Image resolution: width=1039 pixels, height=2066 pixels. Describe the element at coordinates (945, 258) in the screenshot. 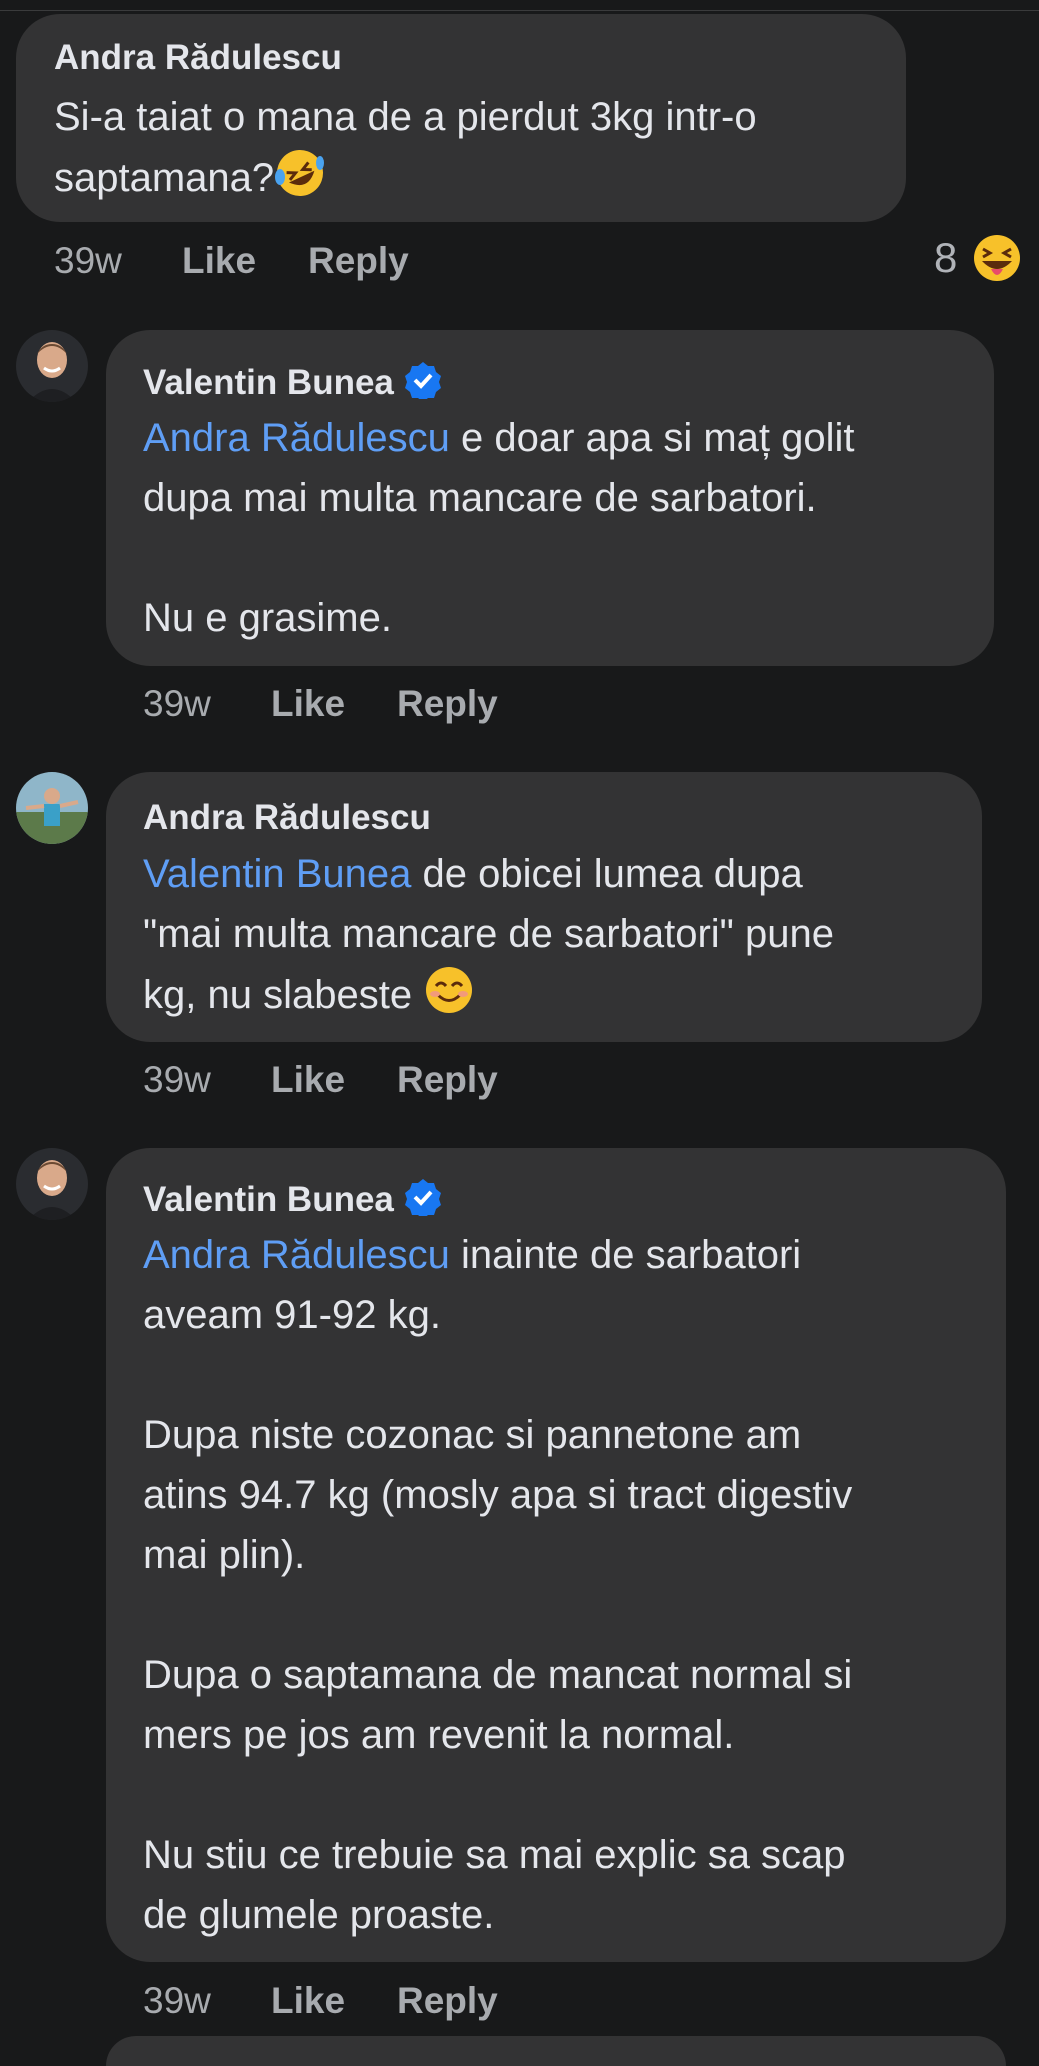

I see `reaction-count: 8` at that location.